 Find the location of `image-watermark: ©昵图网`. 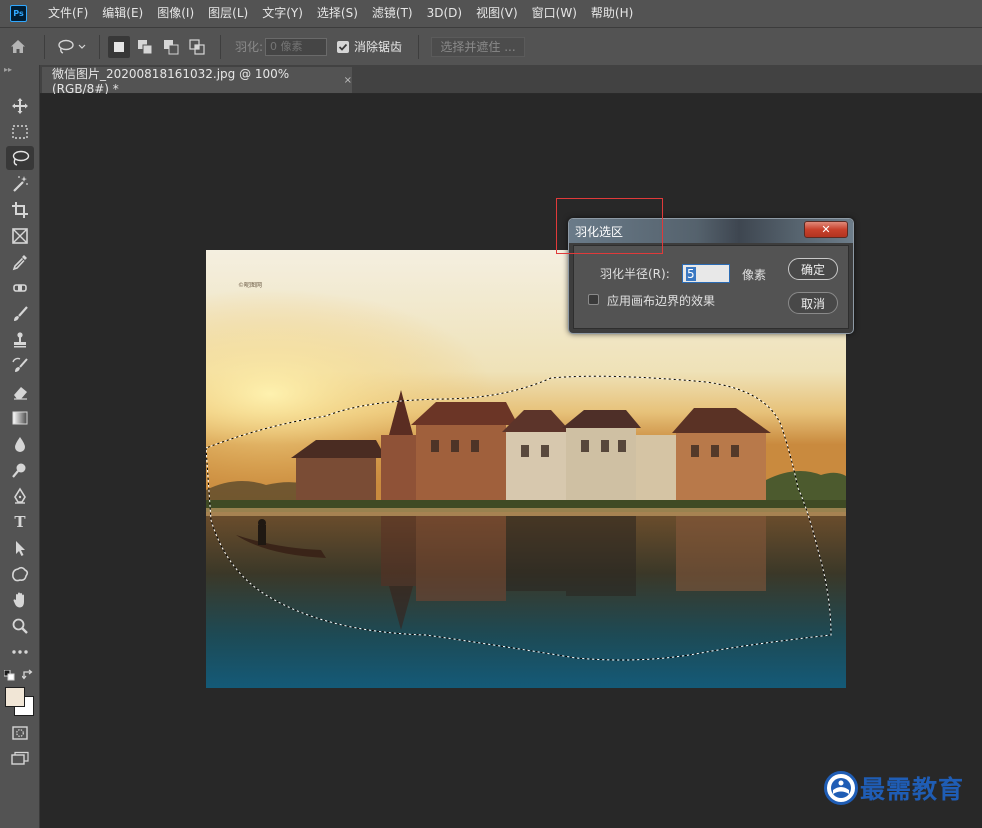

image-watermark: ©昵图网 is located at coordinates (250, 285).